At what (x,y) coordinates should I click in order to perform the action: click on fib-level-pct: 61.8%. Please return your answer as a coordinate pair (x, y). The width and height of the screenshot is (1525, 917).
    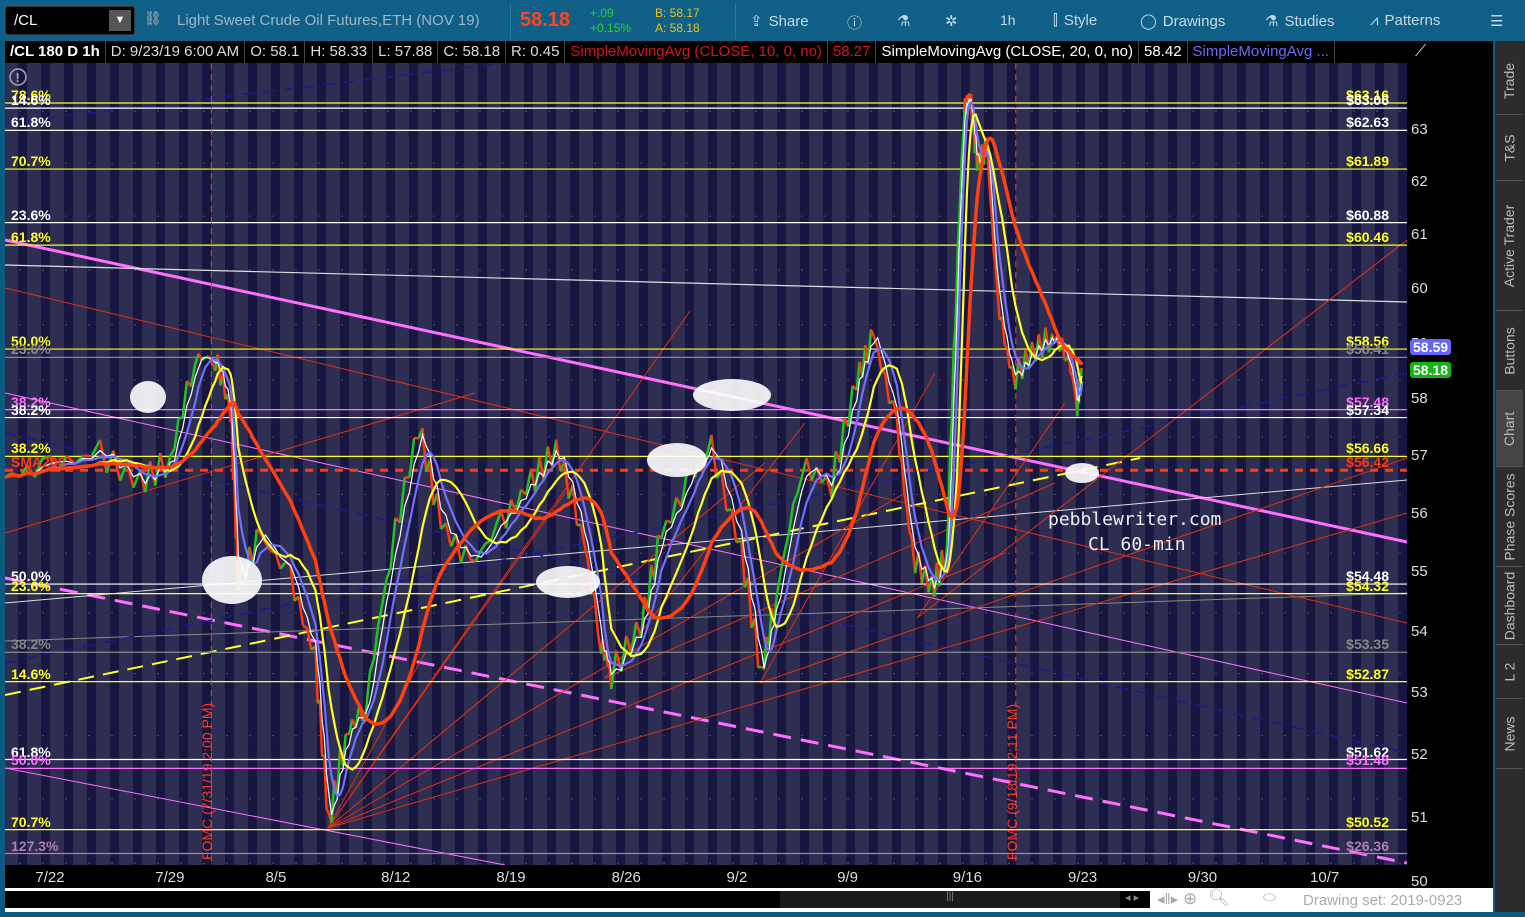
    Looking at the image, I should click on (31, 122).